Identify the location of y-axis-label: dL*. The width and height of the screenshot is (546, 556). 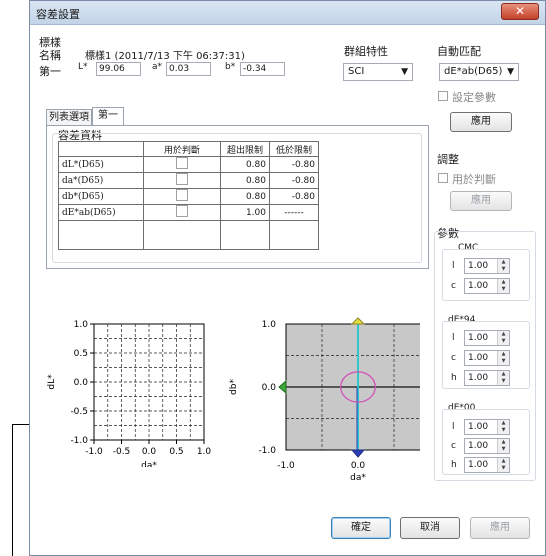
(52, 382).